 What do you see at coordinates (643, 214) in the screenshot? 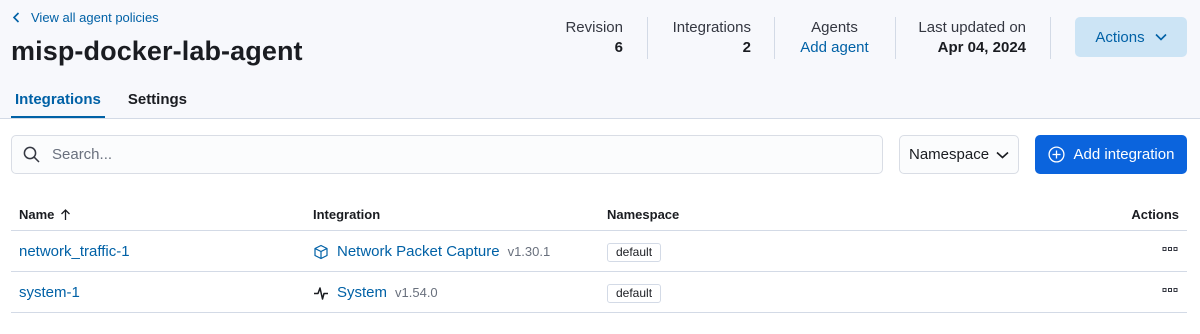
I see `column-header-namespace: Namespace` at bounding box center [643, 214].